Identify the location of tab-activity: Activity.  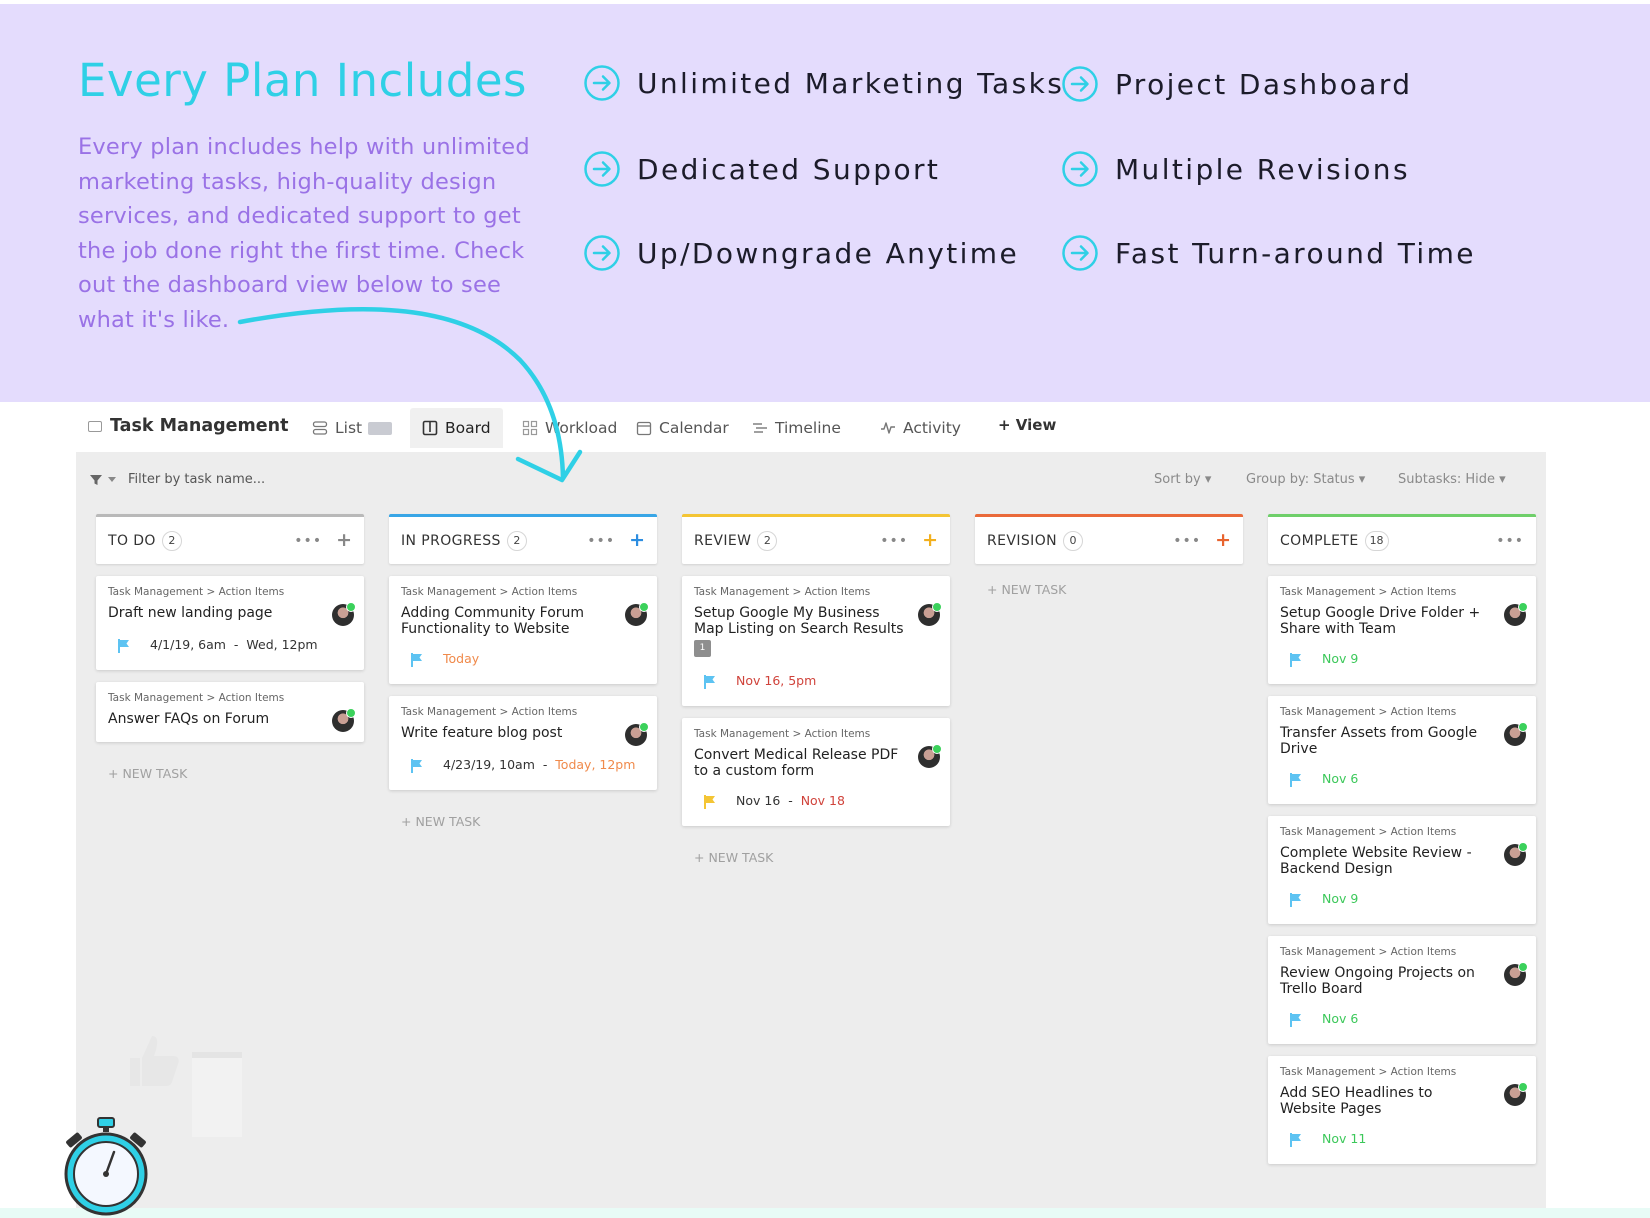
(920, 428).